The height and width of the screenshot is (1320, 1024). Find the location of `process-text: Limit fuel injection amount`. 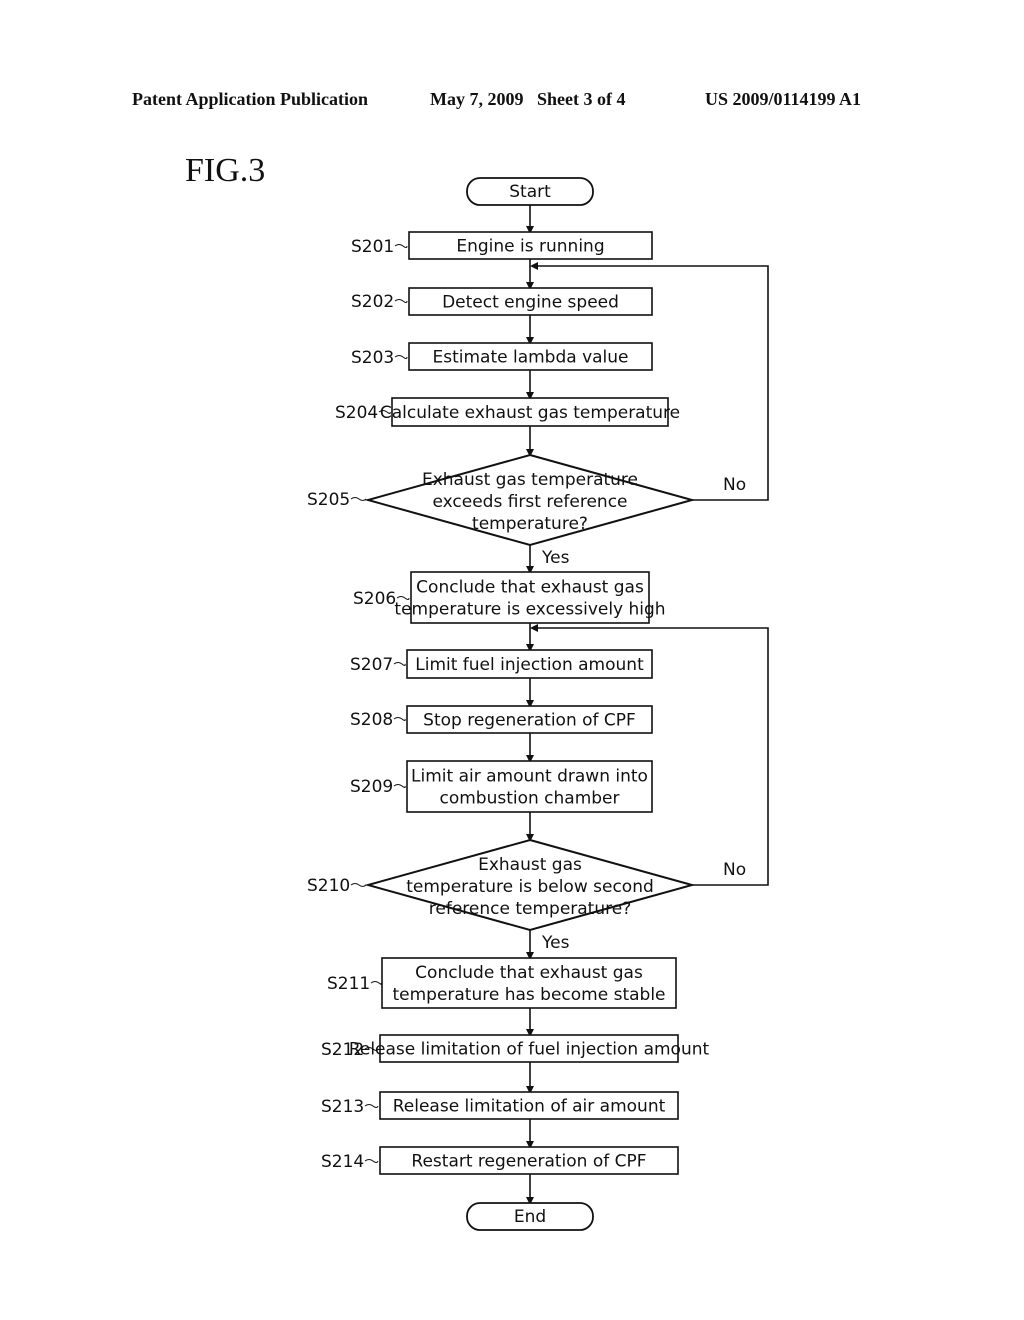

process-text: Limit fuel injection amount is located at coordinates (529, 665).